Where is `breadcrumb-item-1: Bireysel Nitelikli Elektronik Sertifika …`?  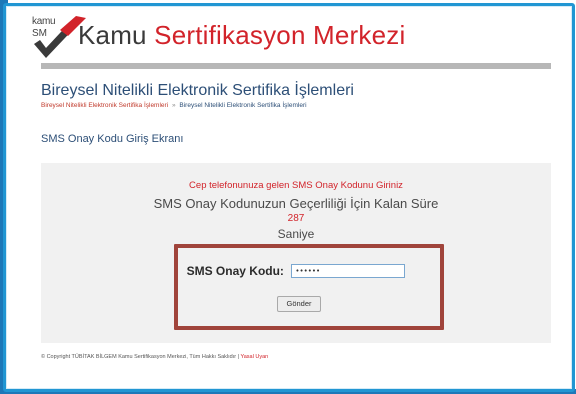 breadcrumb-item-1: Bireysel Nitelikli Elektronik Sertifika … is located at coordinates (104, 105).